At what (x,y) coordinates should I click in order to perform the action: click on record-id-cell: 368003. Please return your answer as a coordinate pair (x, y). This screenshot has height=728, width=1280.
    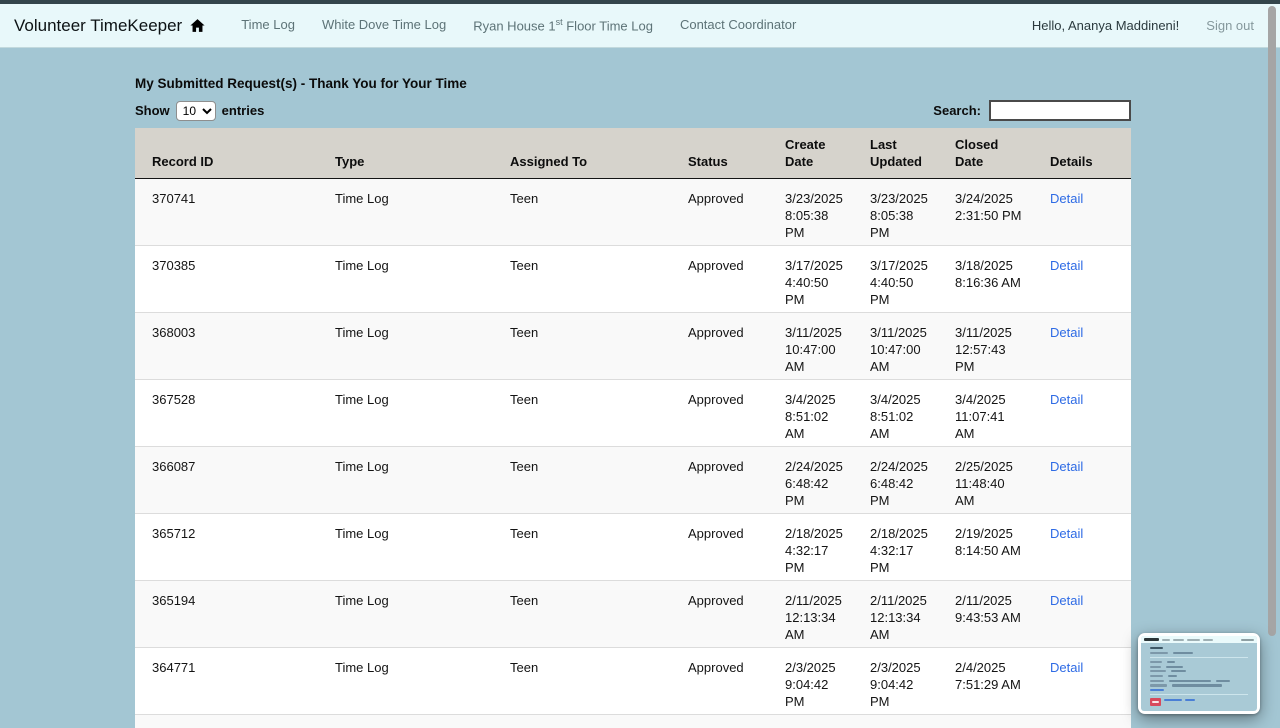
    Looking at the image, I should click on (226, 346).